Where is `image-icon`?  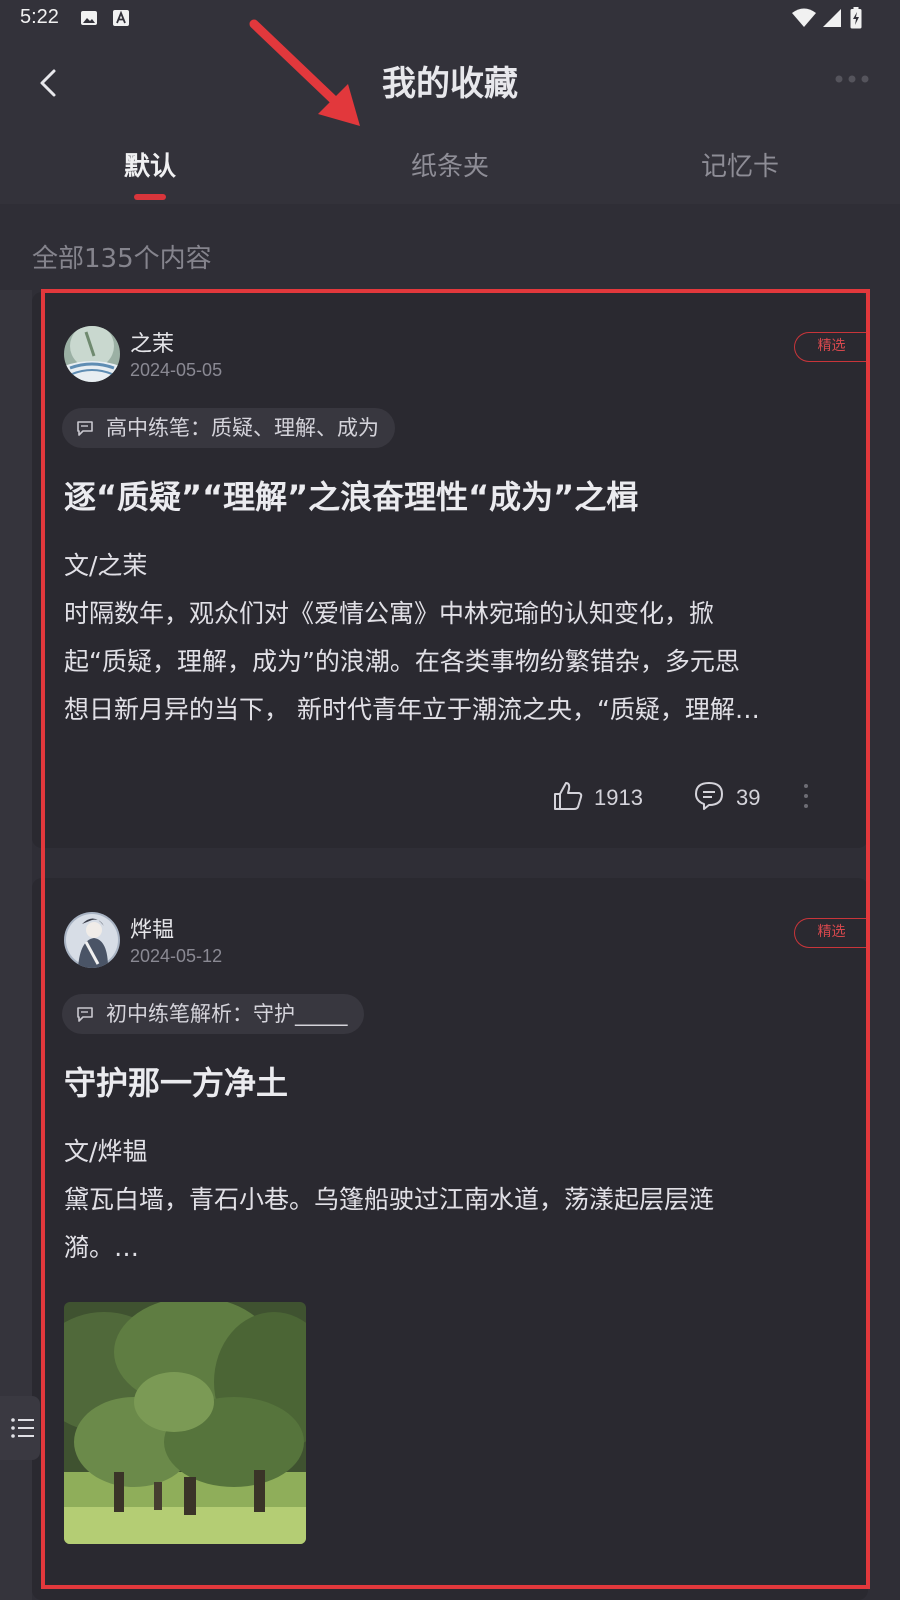 image-icon is located at coordinates (89, 18).